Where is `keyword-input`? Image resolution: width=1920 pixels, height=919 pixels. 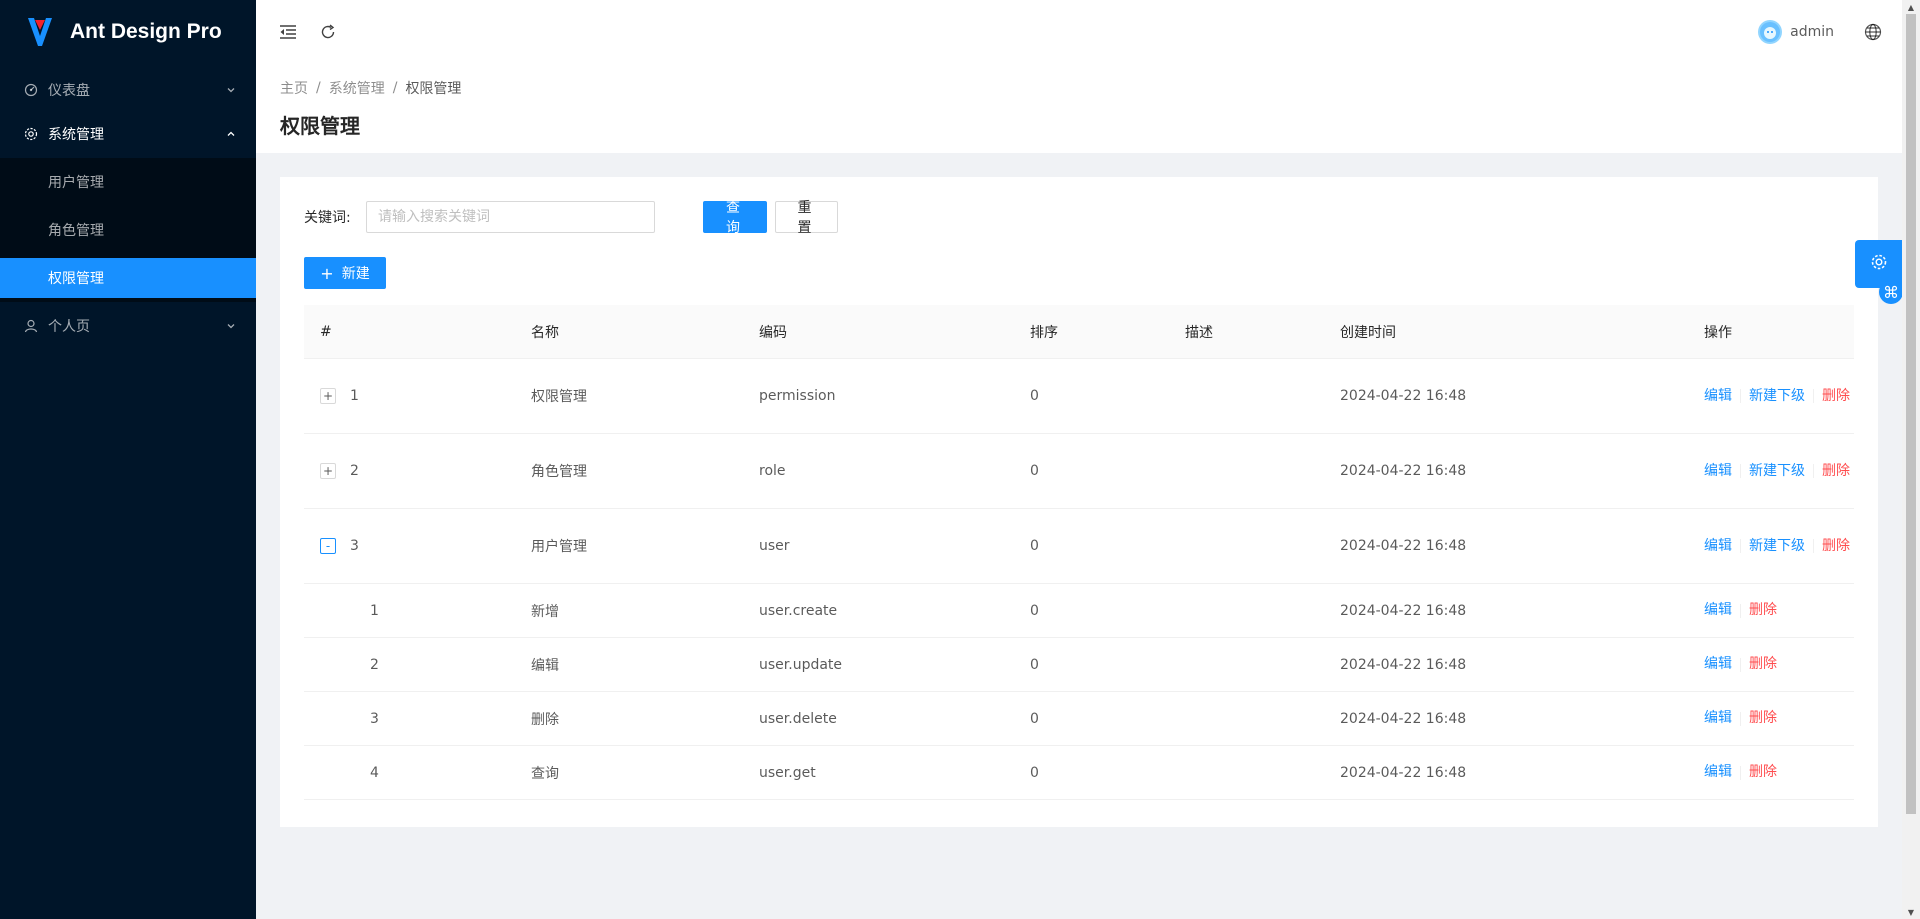 keyword-input is located at coordinates (510, 217).